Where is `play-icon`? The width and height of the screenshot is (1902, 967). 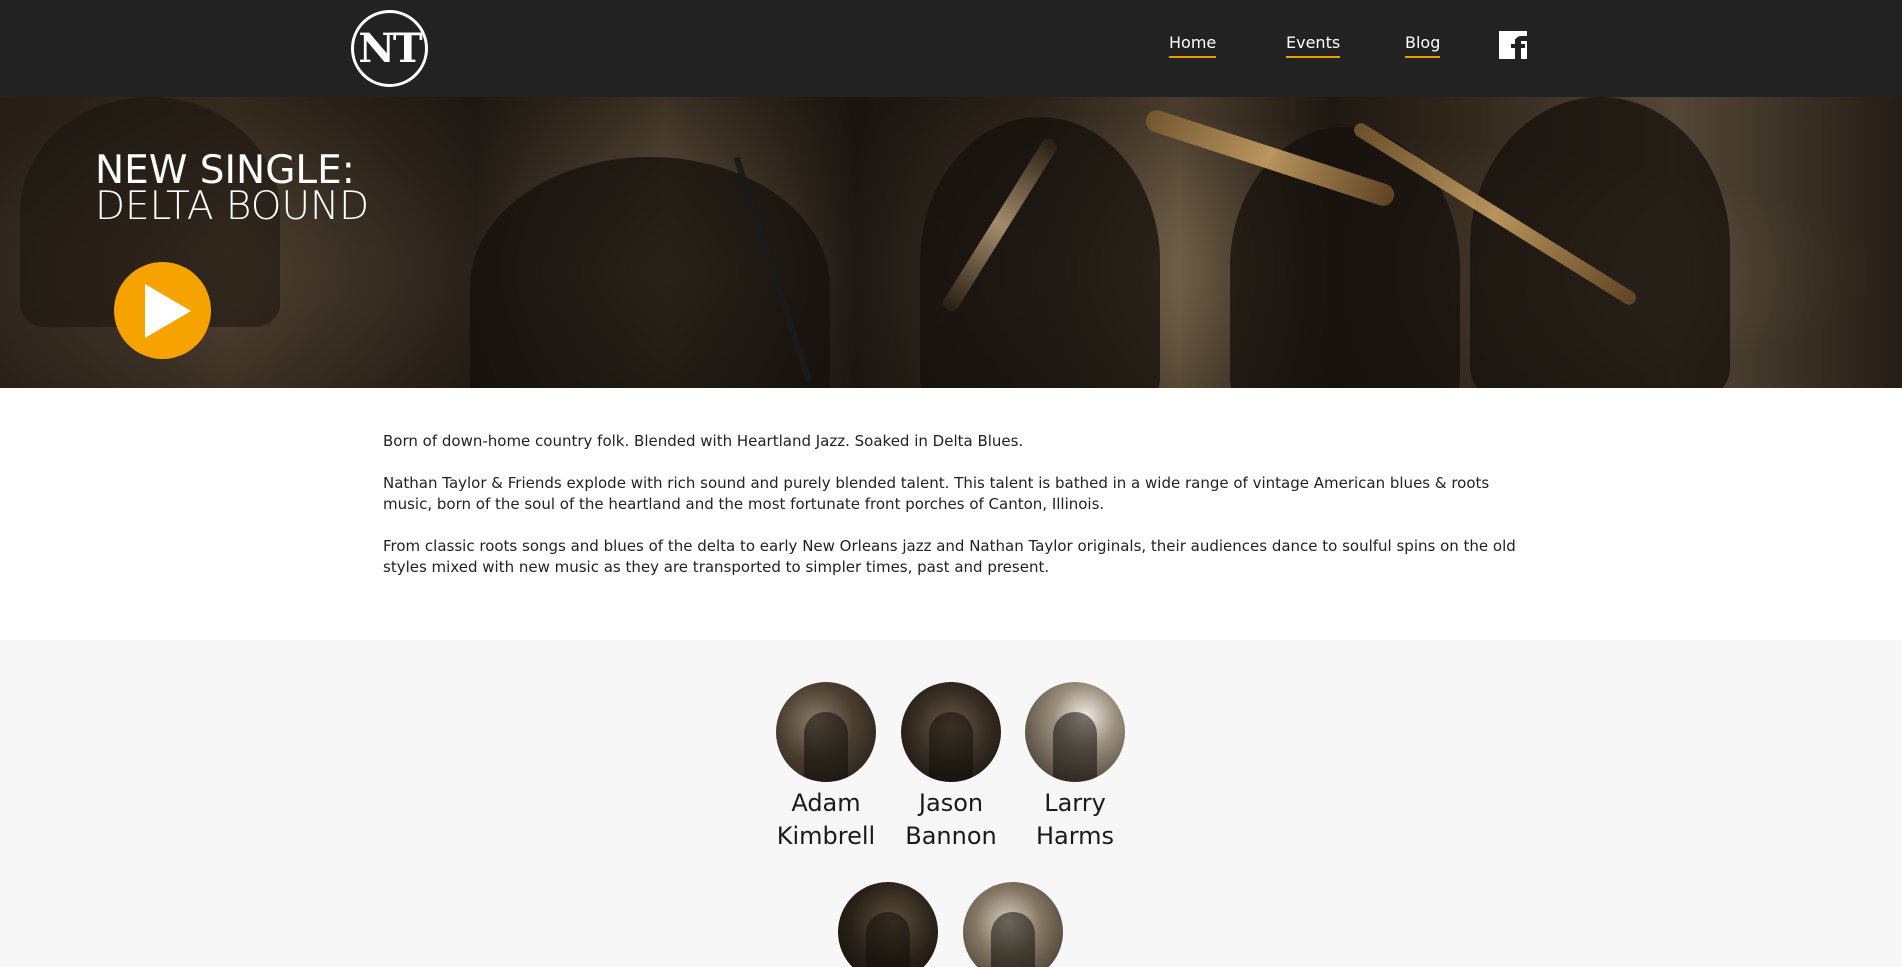
play-icon is located at coordinates (162, 310).